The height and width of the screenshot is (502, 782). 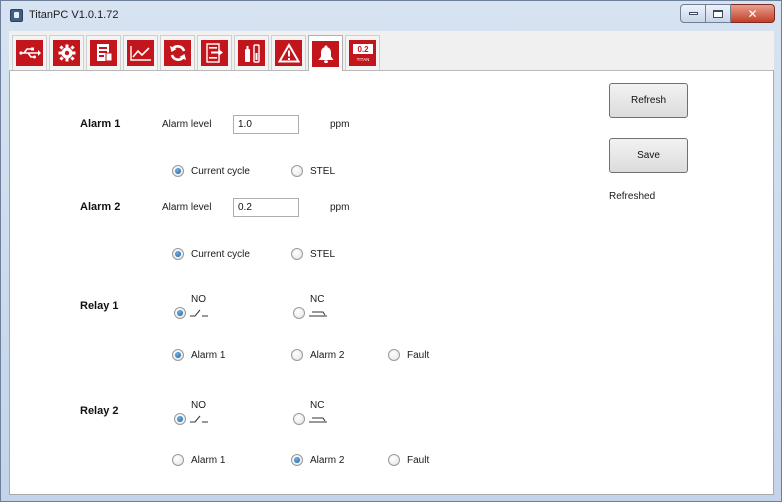 I want to click on alarm2-current-cycle-radio: Current cycle, so click(x=211, y=254).